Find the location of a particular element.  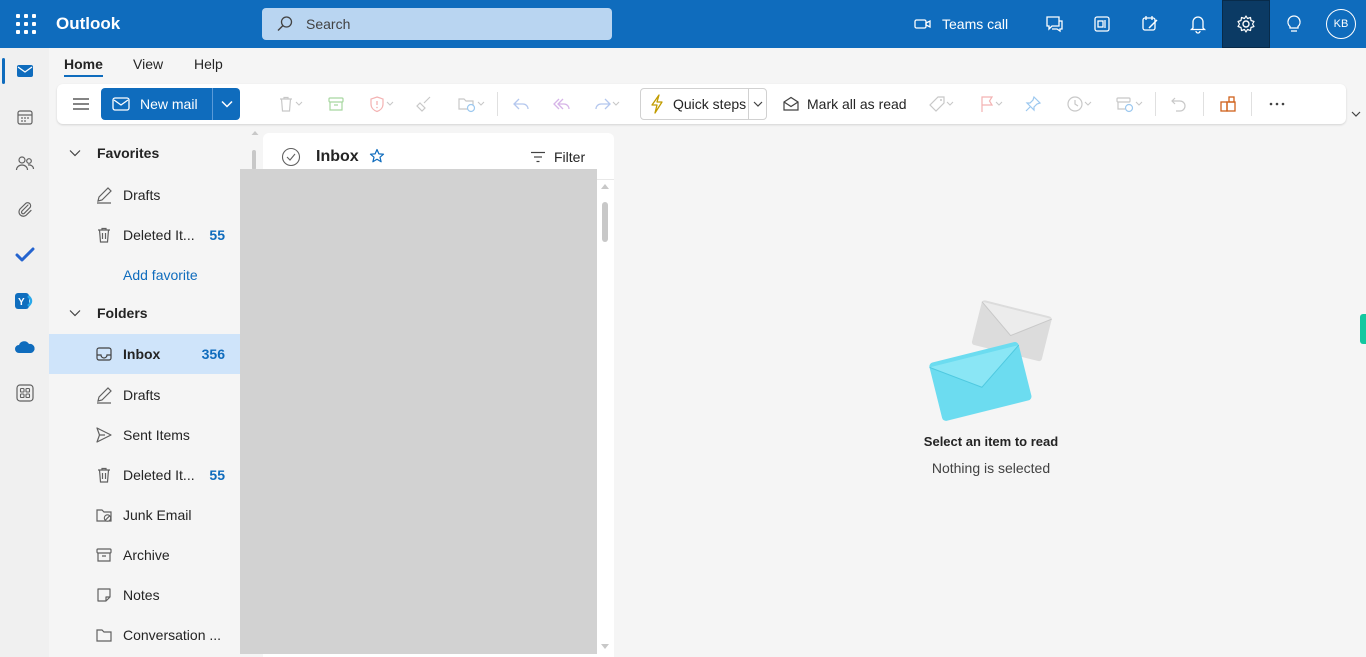

undo-button is located at coordinates (1179, 104).